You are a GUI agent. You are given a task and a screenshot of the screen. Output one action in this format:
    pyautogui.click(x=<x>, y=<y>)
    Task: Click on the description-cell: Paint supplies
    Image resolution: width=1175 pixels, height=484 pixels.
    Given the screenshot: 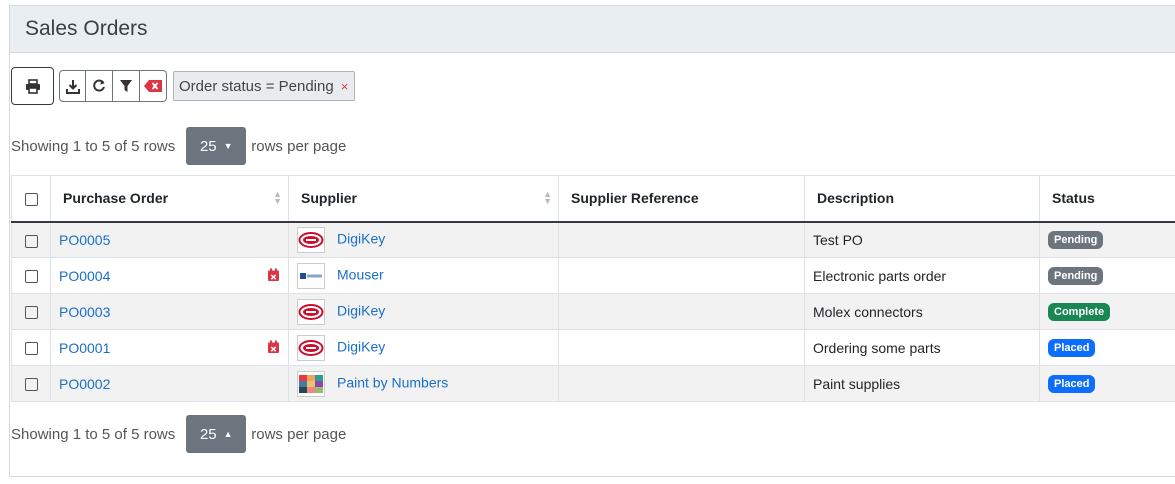 What is the action you would take?
    pyautogui.click(x=922, y=383)
    